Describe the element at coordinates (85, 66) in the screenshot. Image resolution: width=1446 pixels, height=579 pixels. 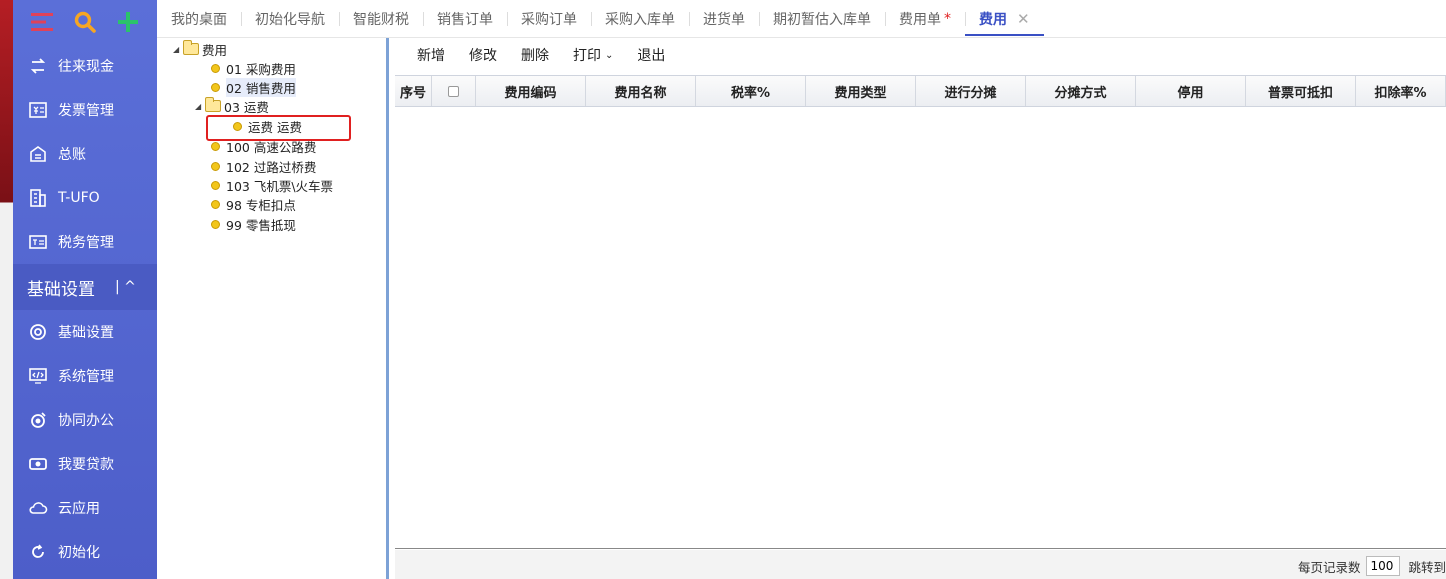
I see `sidebar-item: 往来现金` at that location.